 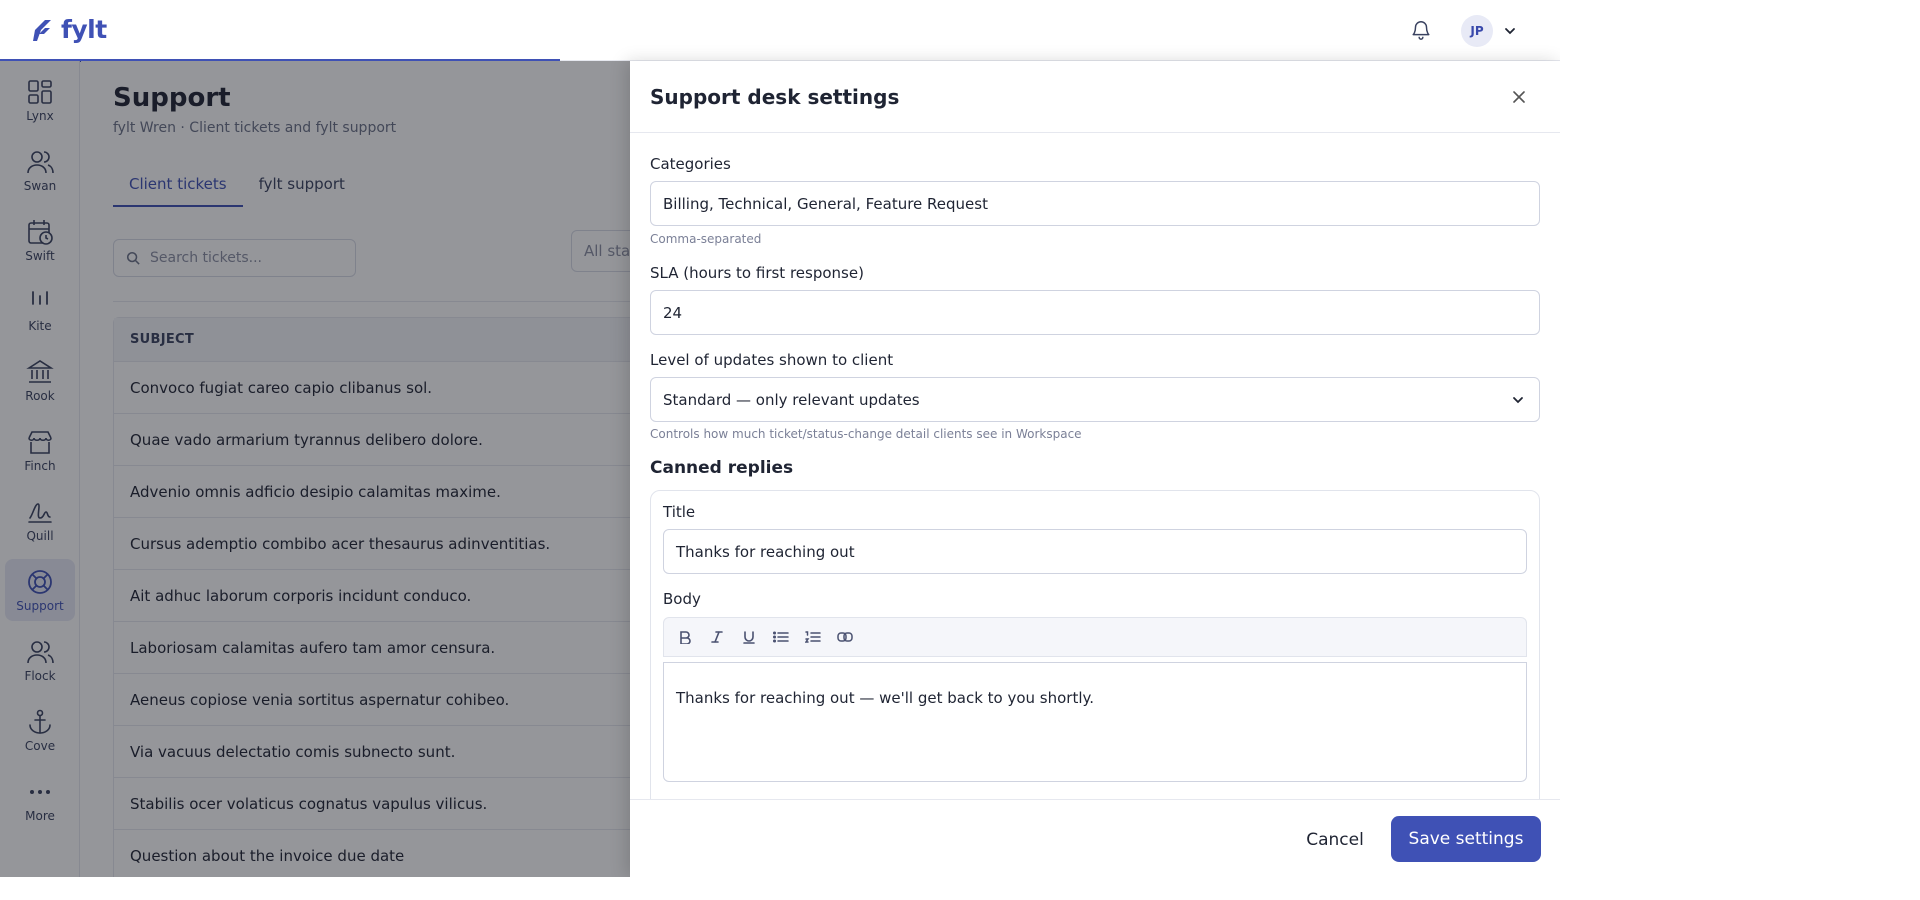 I want to click on editor-toolbar, so click(x=1095, y=637).